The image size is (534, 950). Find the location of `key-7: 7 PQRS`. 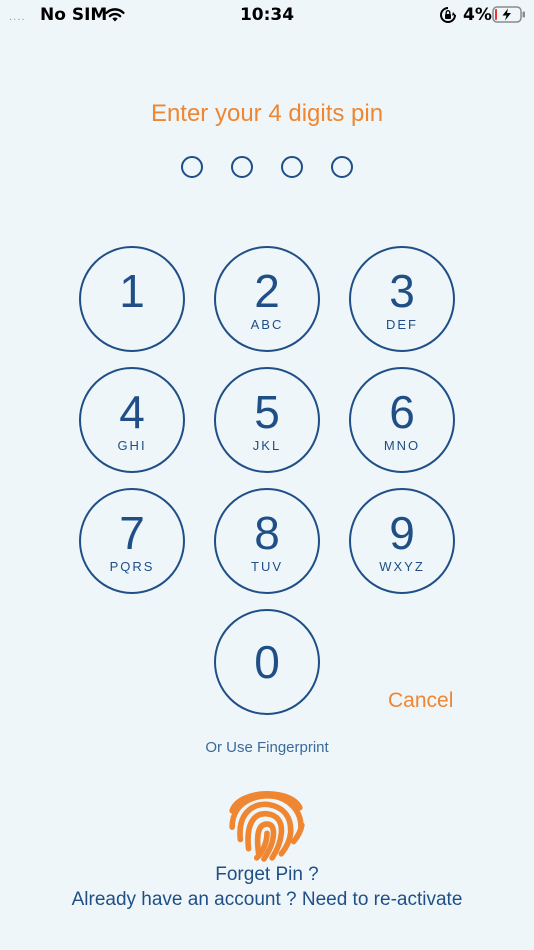

key-7: 7 PQRS is located at coordinates (132, 541).